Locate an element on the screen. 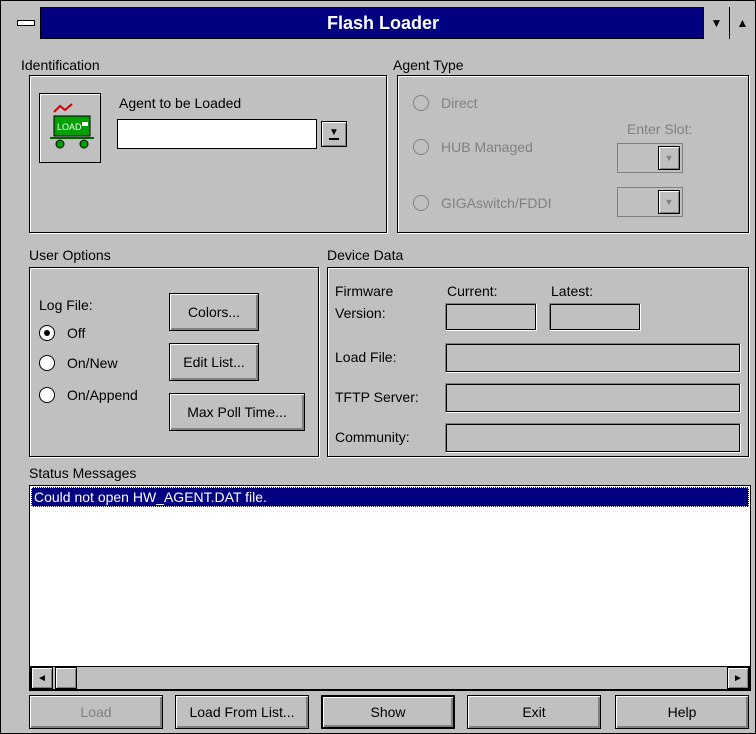 The height and width of the screenshot is (734, 756). right-arrow-icon: ► is located at coordinates (738, 678).